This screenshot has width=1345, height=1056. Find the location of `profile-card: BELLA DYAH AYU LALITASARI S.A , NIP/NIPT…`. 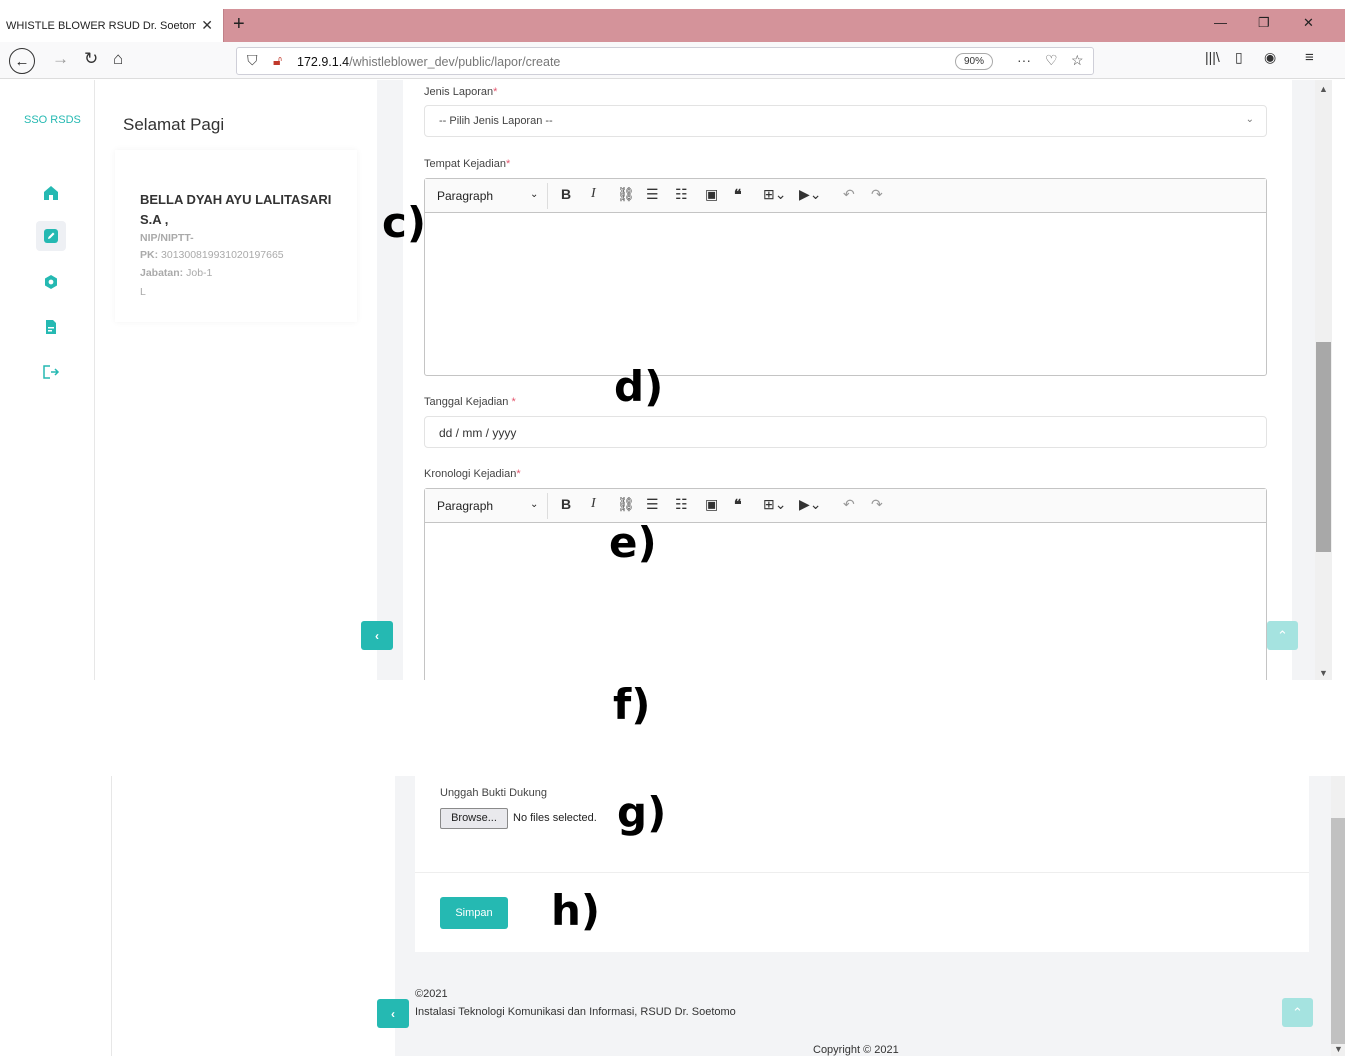

profile-card: BELLA DYAH AYU LALITASARI S.A , NIP/NIPT… is located at coordinates (236, 236).